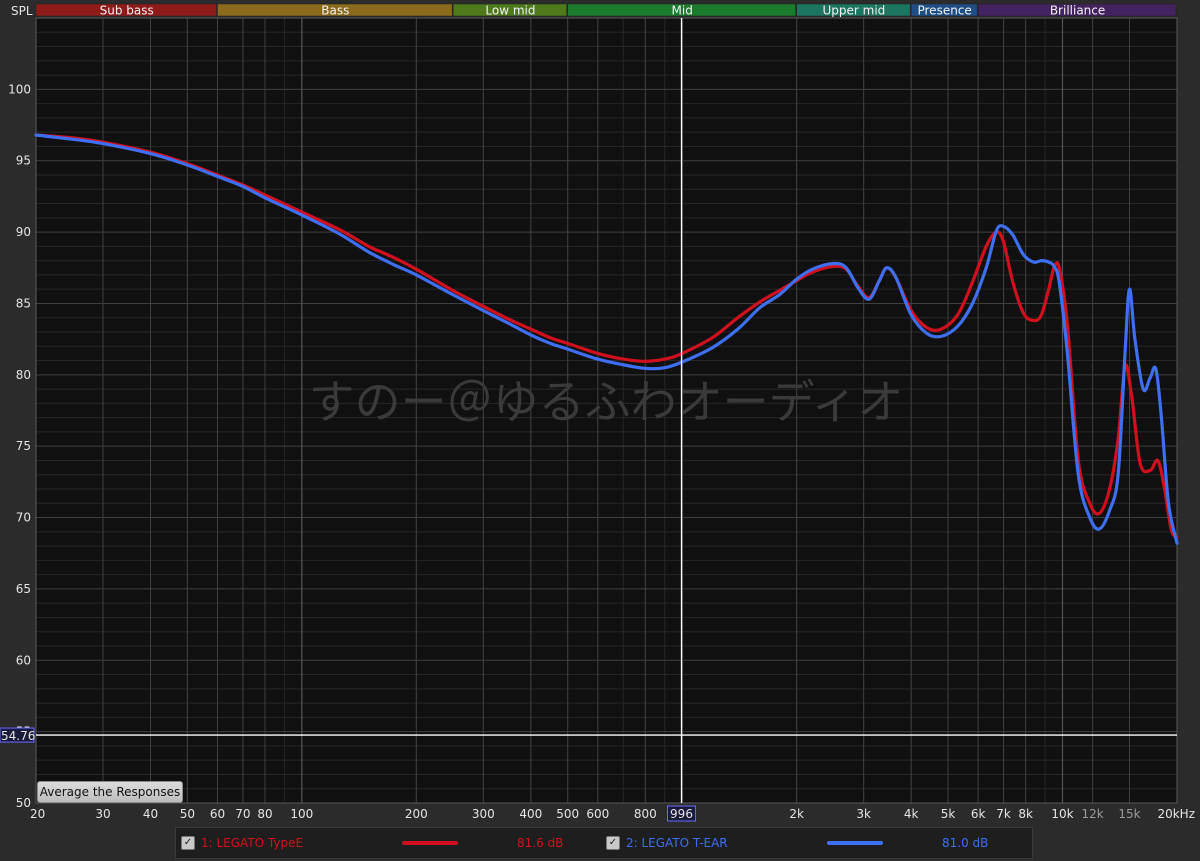  I want to click on legend-entry-series-1: ✓ 1: LEGATO TypeE, so click(242, 843).